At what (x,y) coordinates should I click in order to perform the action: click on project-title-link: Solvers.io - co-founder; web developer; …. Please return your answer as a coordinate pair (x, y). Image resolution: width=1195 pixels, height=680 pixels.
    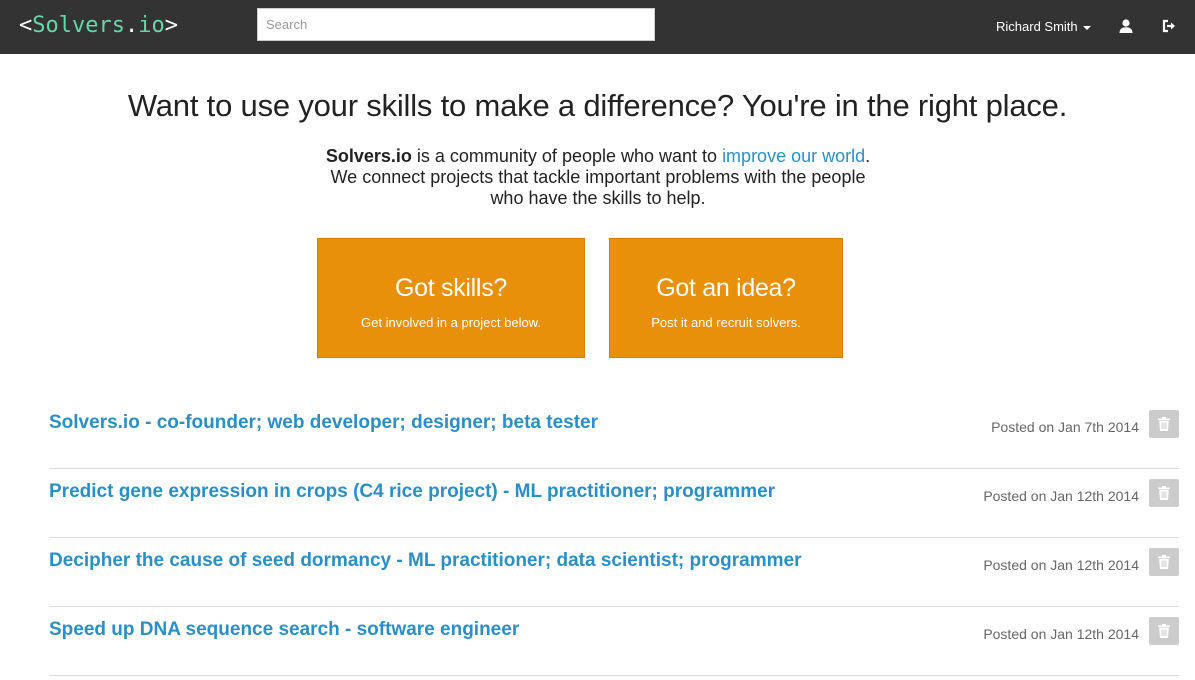
    Looking at the image, I should click on (323, 423).